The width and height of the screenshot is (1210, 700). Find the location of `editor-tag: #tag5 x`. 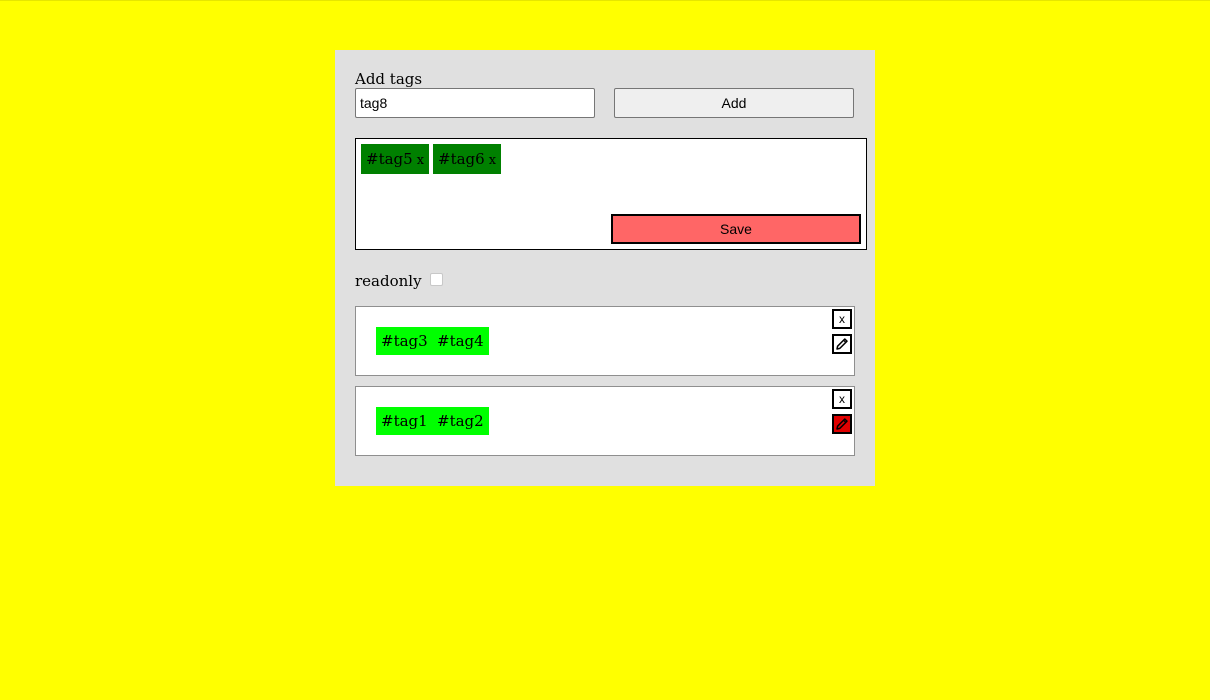

editor-tag: #tag5 x is located at coordinates (395, 159).